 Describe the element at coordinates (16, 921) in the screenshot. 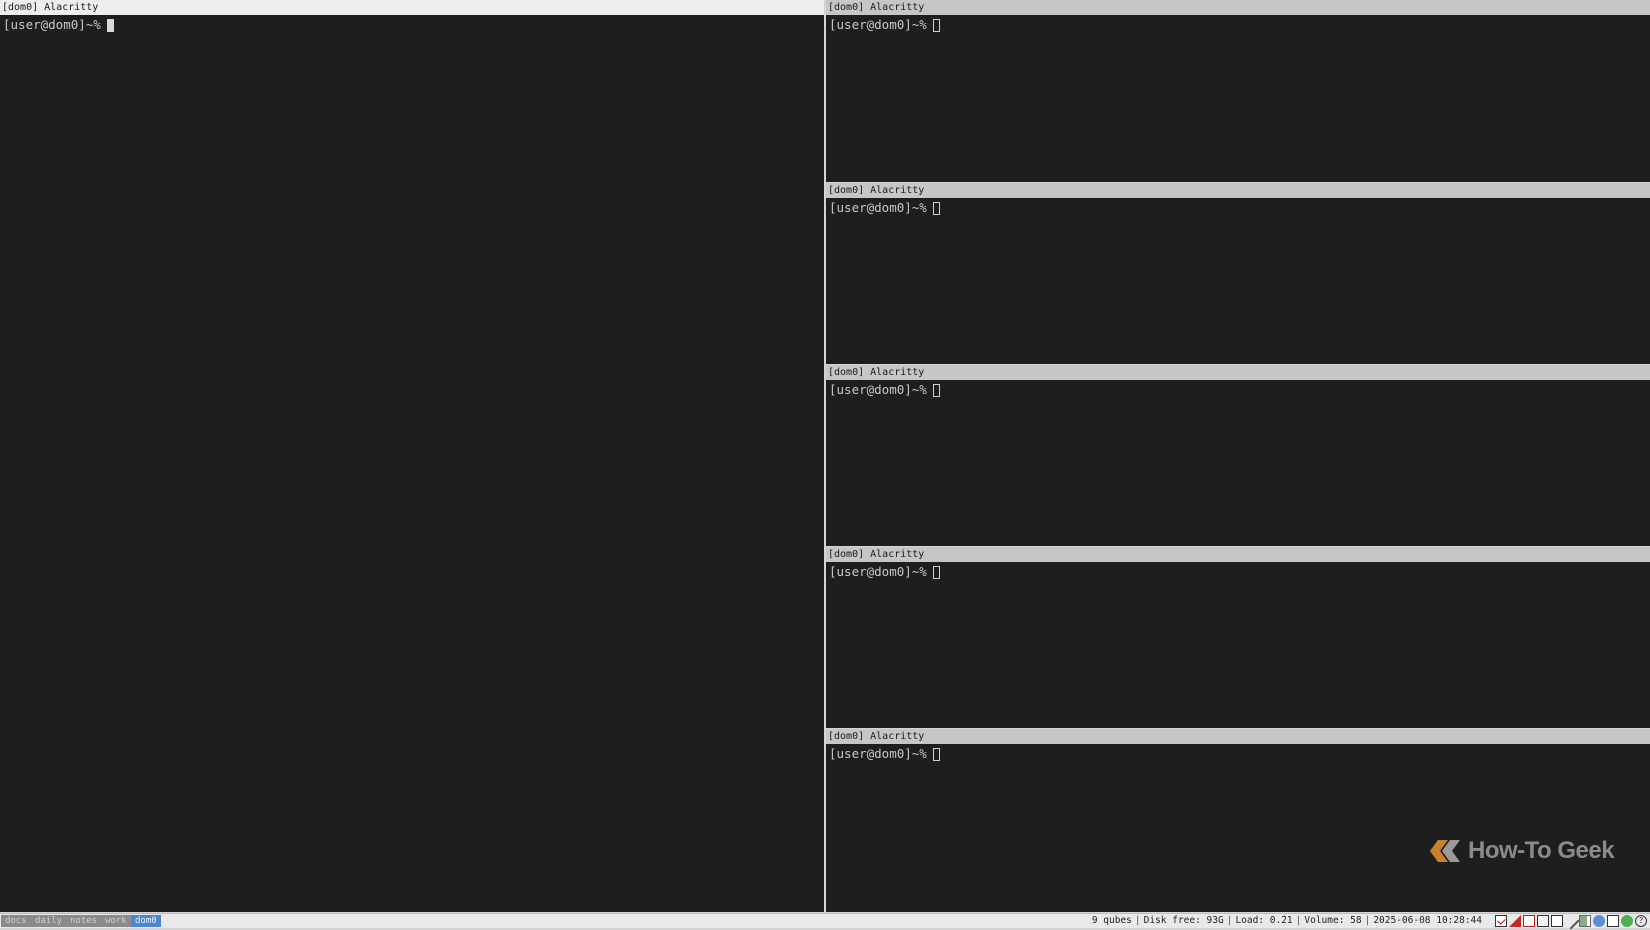

I see `workspace-docs: docs` at that location.